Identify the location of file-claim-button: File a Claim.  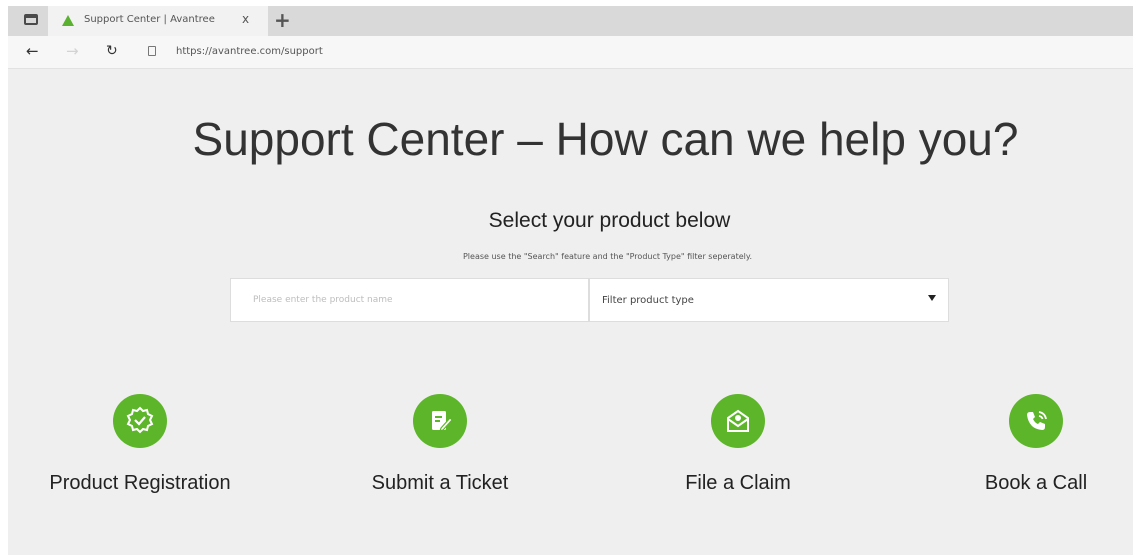
(738, 444).